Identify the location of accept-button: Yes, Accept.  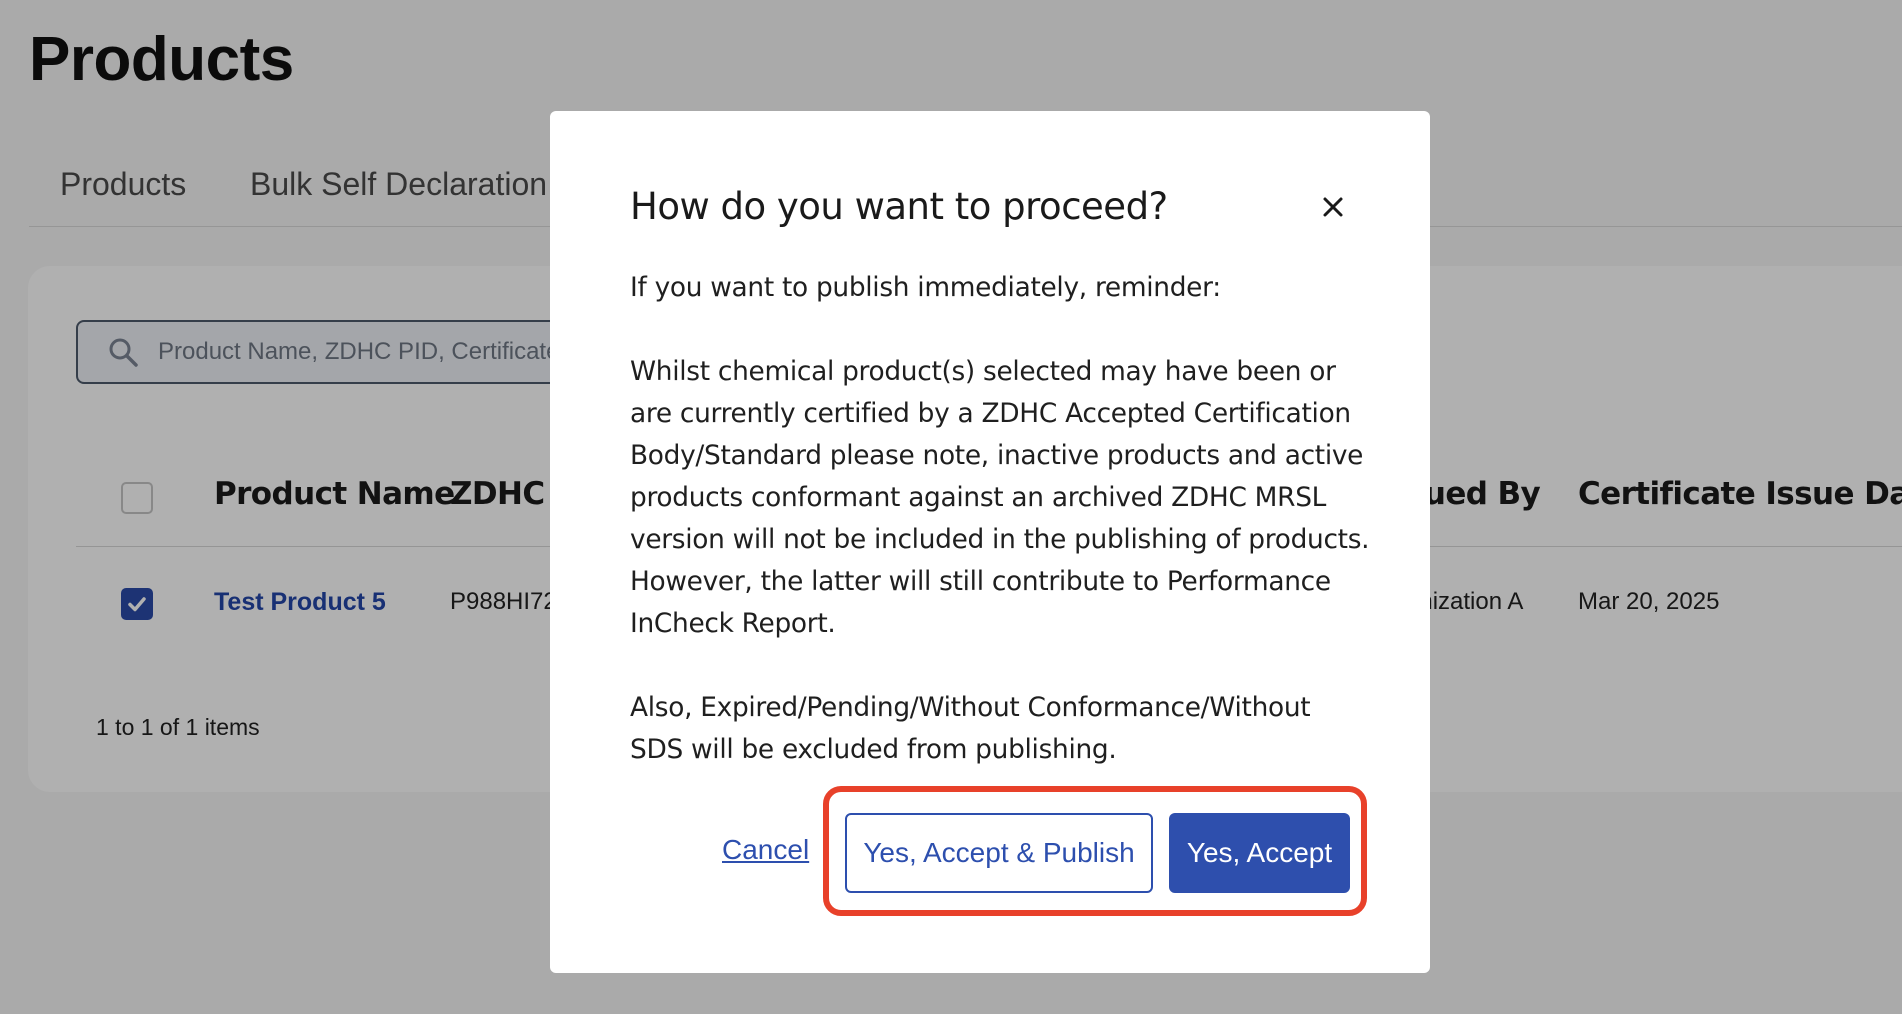
(1259, 853).